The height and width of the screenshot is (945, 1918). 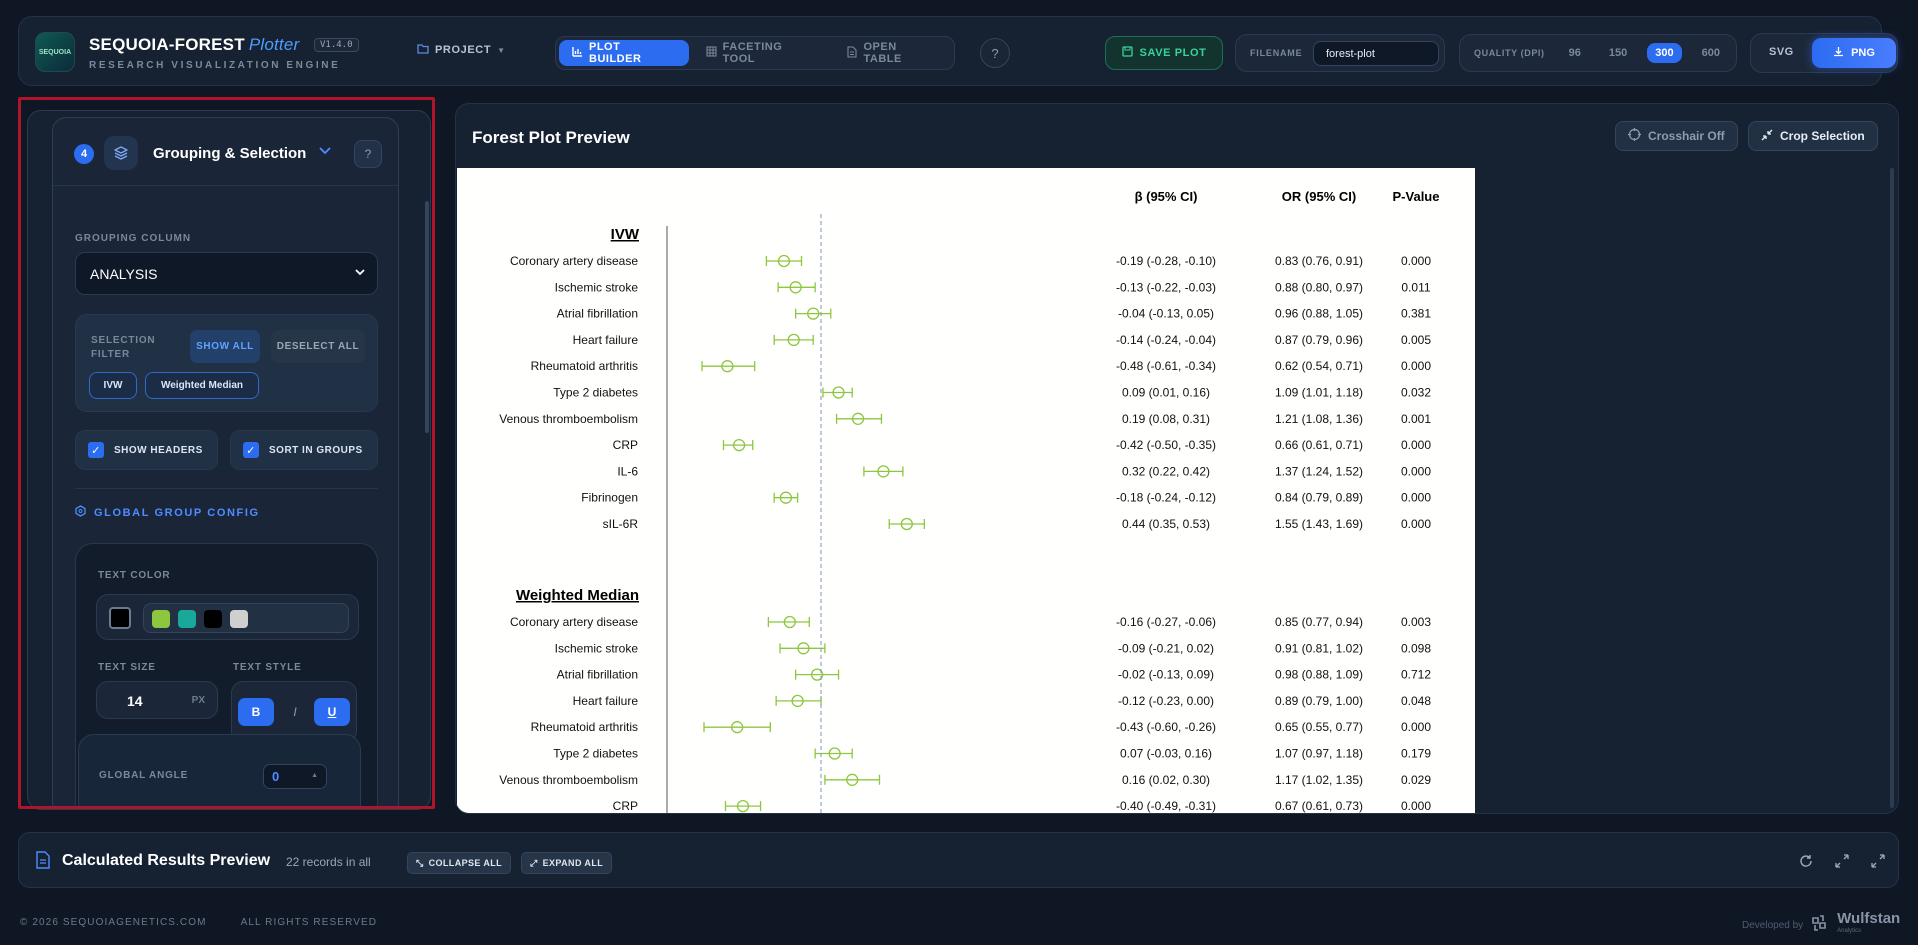 I want to click on p-value-cell: 0.179, so click(x=1416, y=754).